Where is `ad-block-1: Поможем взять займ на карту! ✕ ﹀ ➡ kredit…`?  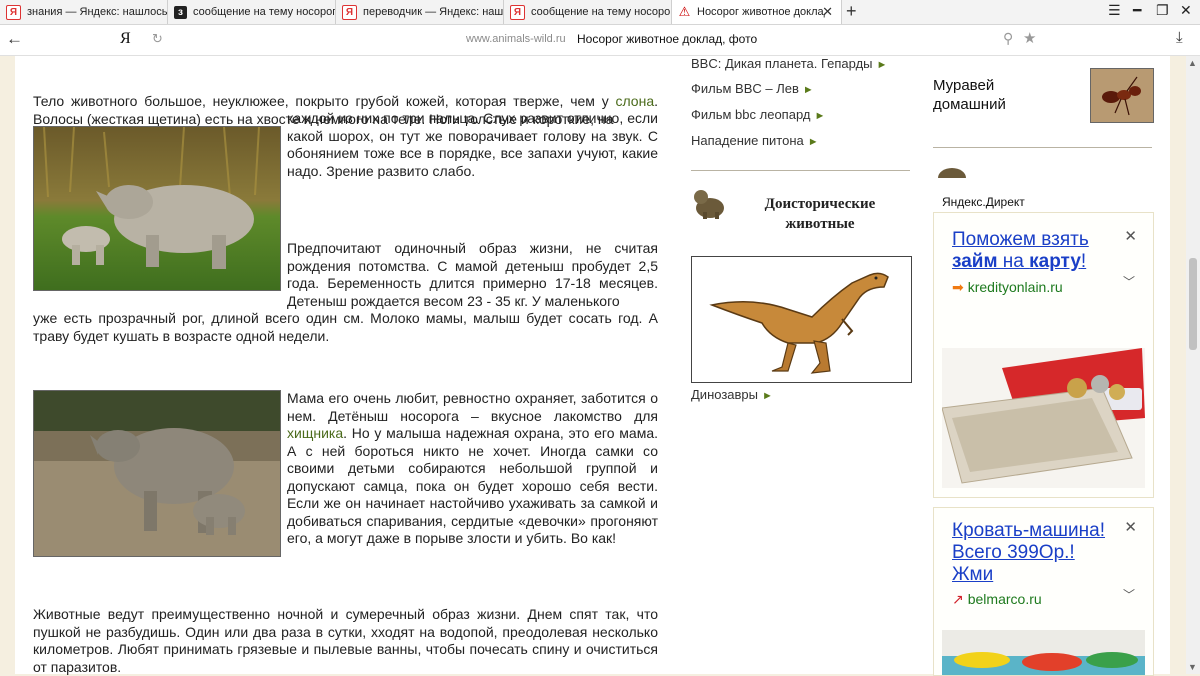 ad-block-1: Поможем взять займ на карту! ✕ ﹀ ➡ kredit… is located at coordinates (1043, 355).